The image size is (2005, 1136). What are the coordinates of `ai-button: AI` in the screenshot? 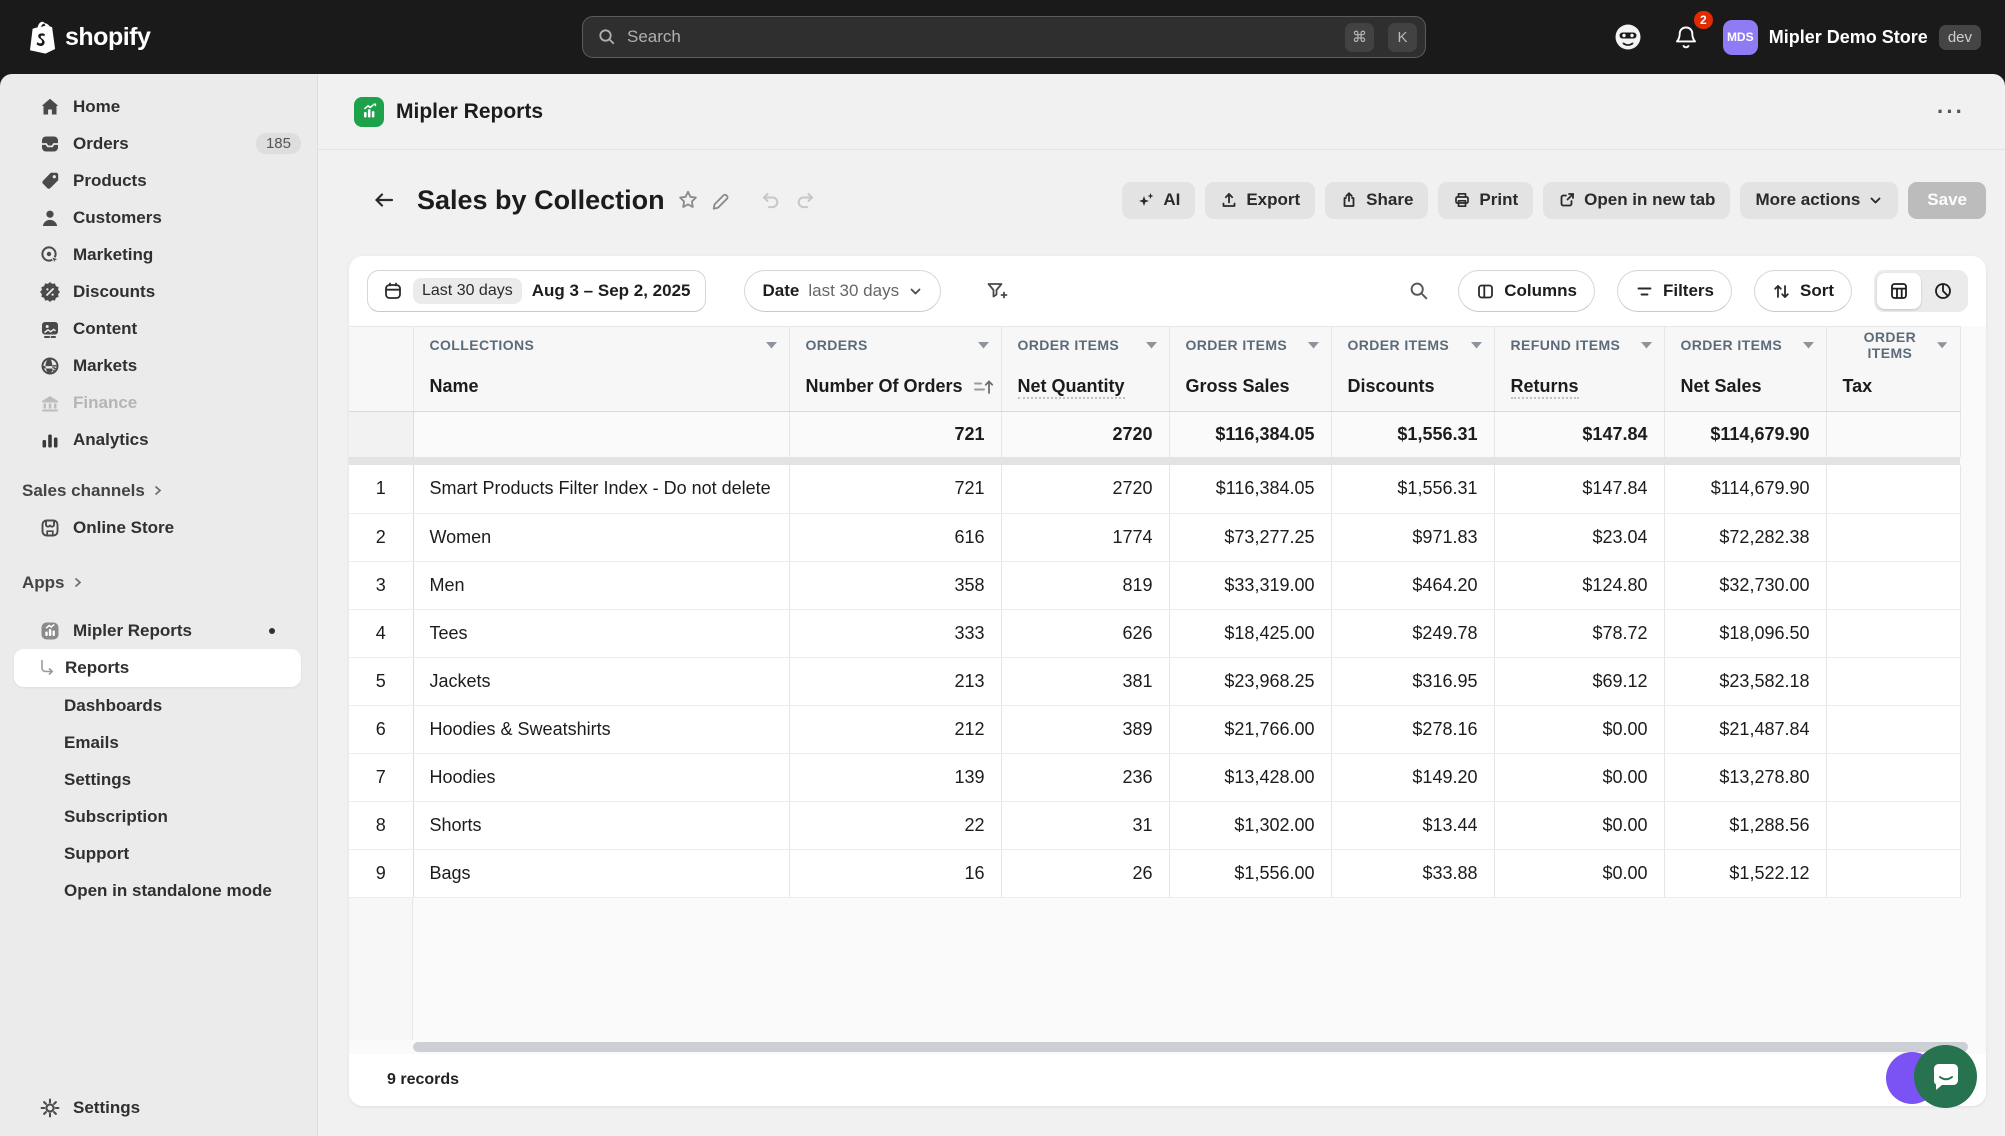 It's located at (1159, 200).